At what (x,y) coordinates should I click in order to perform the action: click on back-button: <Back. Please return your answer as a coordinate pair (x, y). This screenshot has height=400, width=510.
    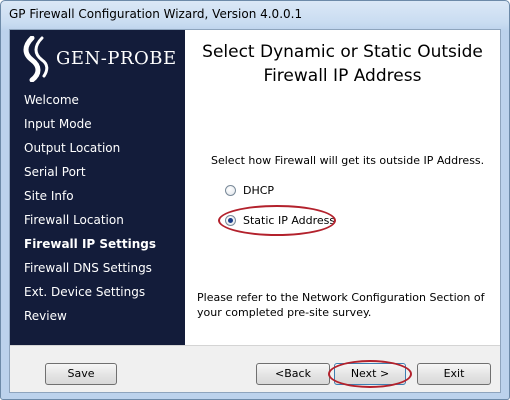
    Looking at the image, I should click on (293, 374).